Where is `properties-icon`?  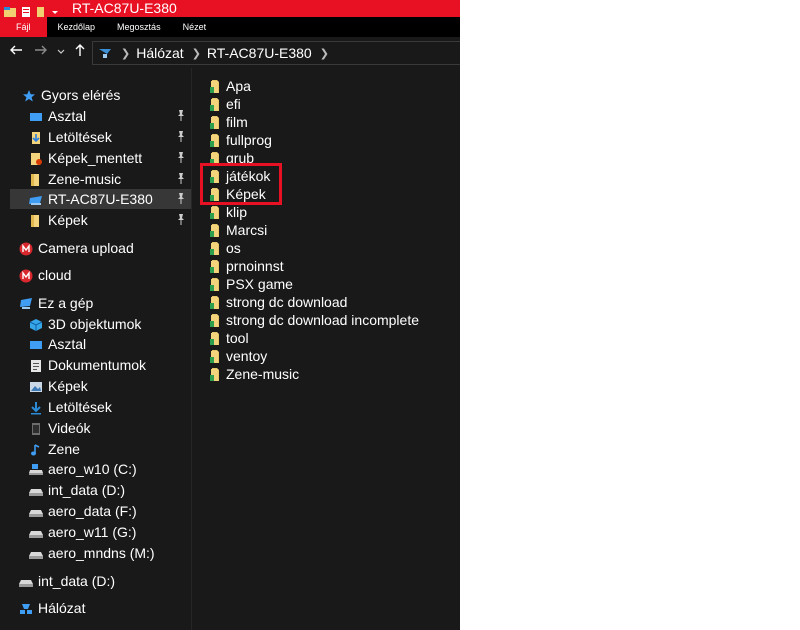 properties-icon is located at coordinates (26, 10).